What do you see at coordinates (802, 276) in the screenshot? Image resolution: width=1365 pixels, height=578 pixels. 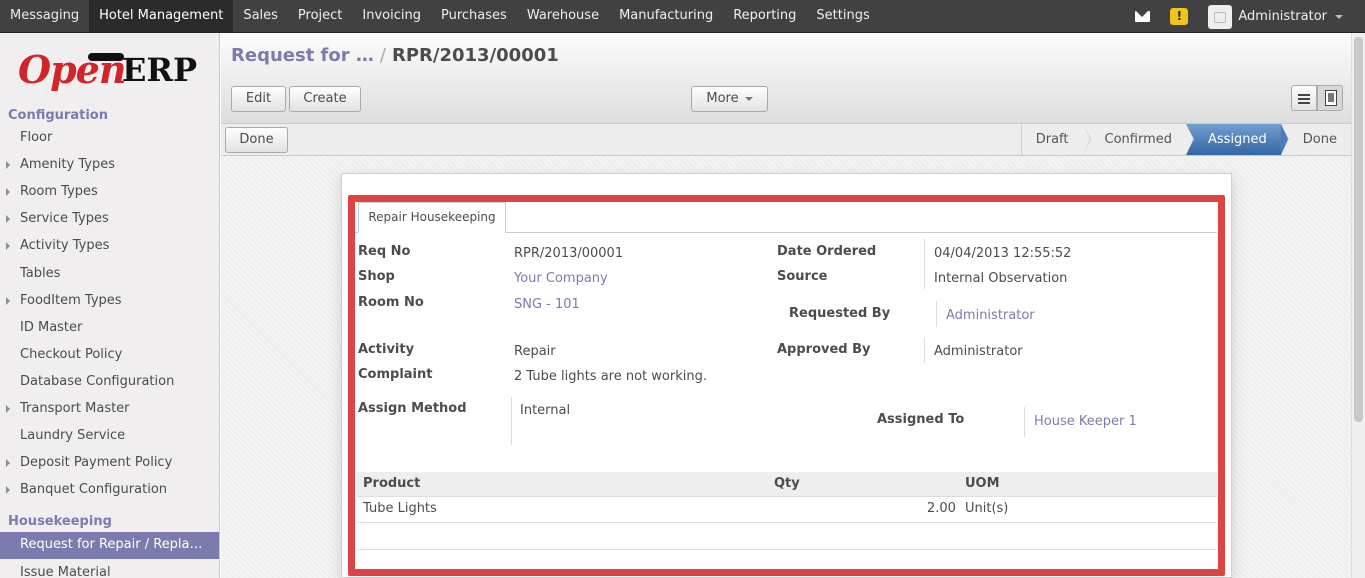 I see `source-label: Source` at bounding box center [802, 276].